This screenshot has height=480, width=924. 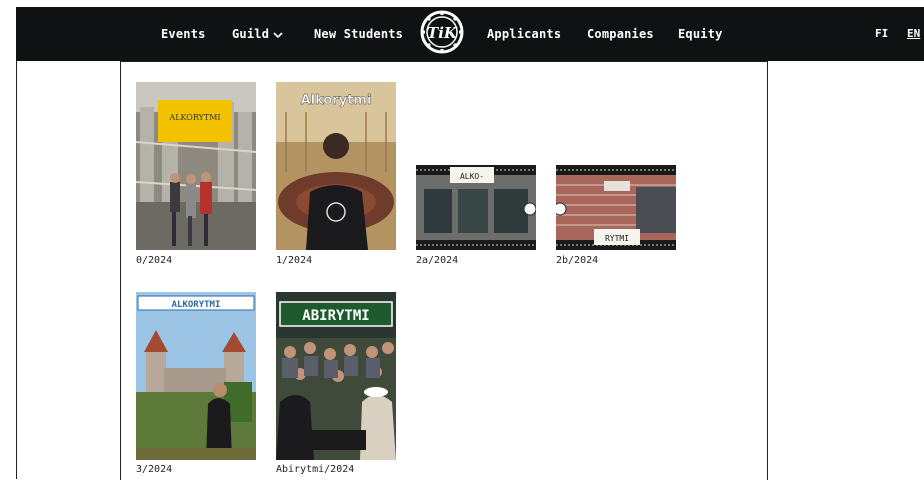 What do you see at coordinates (196, 305) in the screenshot?
I see `cover-3-title: ALKORYTMI` at bounding box center [196, 305].